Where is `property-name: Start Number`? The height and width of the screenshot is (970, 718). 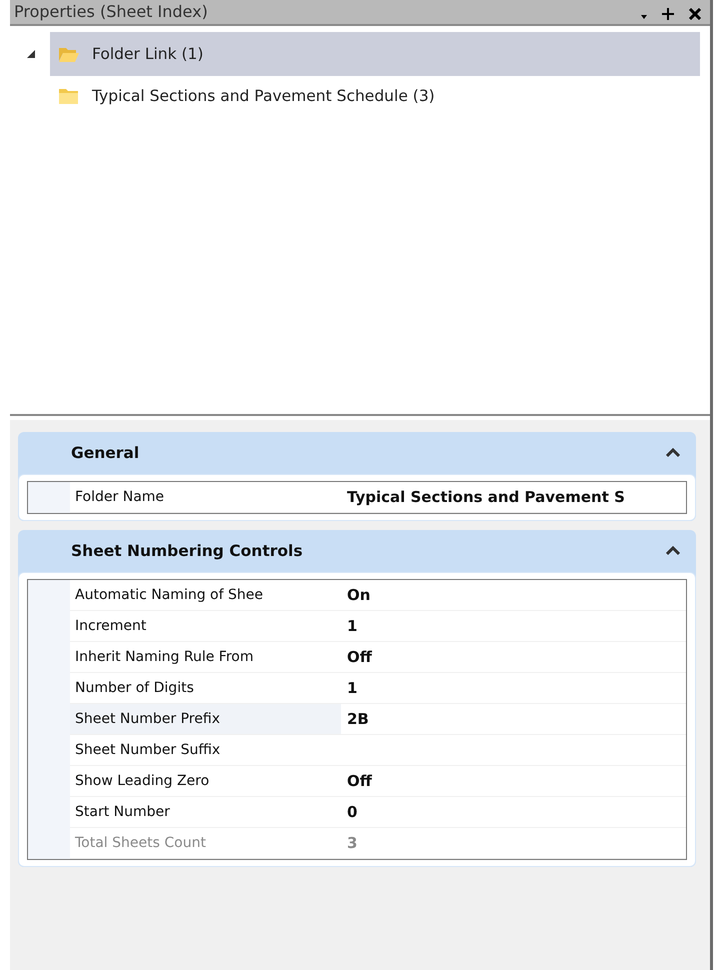
property-name: Start Number is located at coordinates (205, 812).